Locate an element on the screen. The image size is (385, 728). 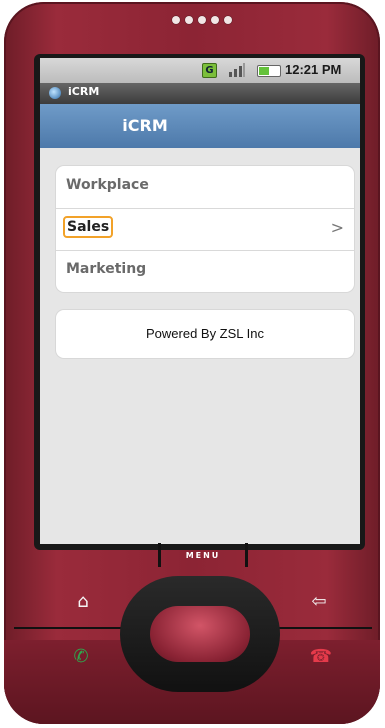
footer-card: Powered By ZSL Inc is located at coordinates (205, 334).